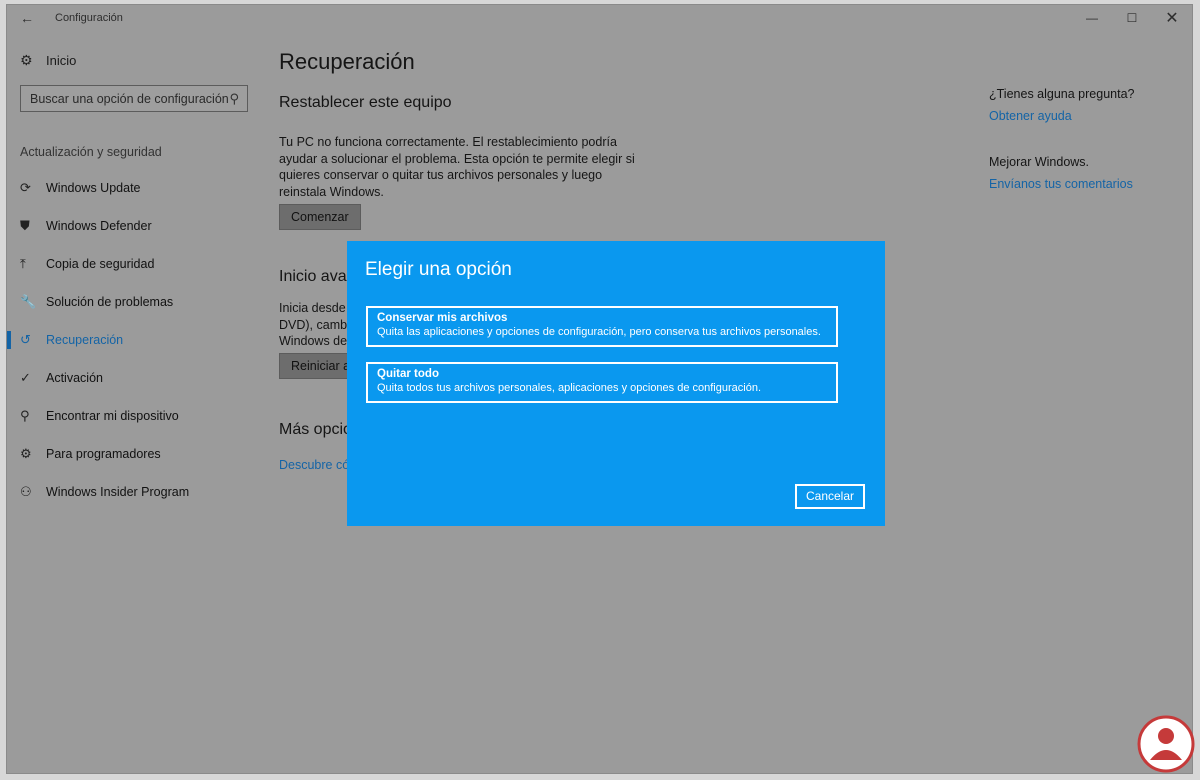 This screenshot has height=780, width=1200. Describe the element at coordinates (129, 98) in the screenshot. I see `search-placeholder: Buscar una opción de configuración` at that location.